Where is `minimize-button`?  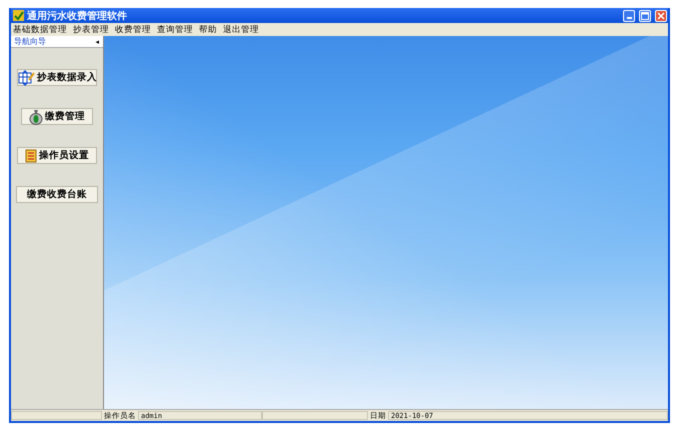 minimize-button is located at coordinates (629, 16).